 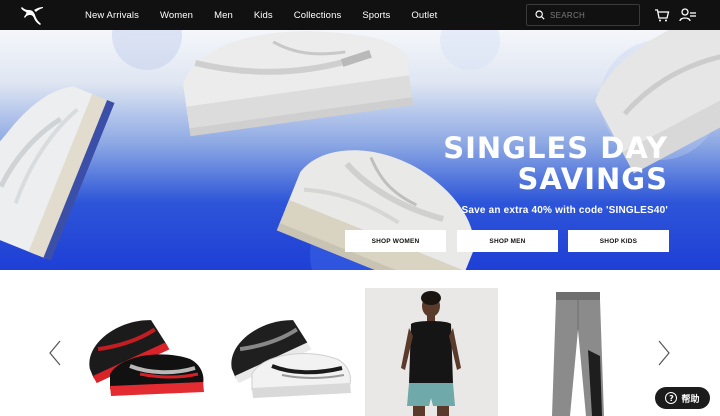 What do you see at coordinates (592, 179) in the screenshot?
I see `hero-title-line2: SAVINGS` at bounding box center [592, 179].